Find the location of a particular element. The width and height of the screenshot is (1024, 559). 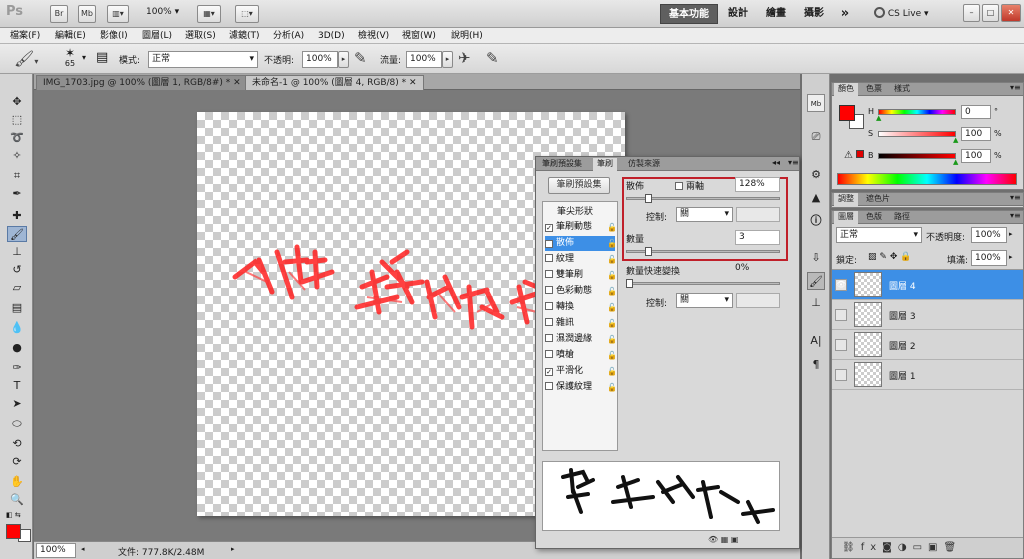

brightness-slider-thumb: ▲ is located at coordinates (955, 162).